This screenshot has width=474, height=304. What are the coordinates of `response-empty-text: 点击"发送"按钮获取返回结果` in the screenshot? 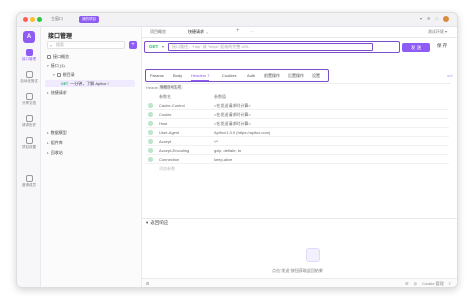 It's located at (297, 270).